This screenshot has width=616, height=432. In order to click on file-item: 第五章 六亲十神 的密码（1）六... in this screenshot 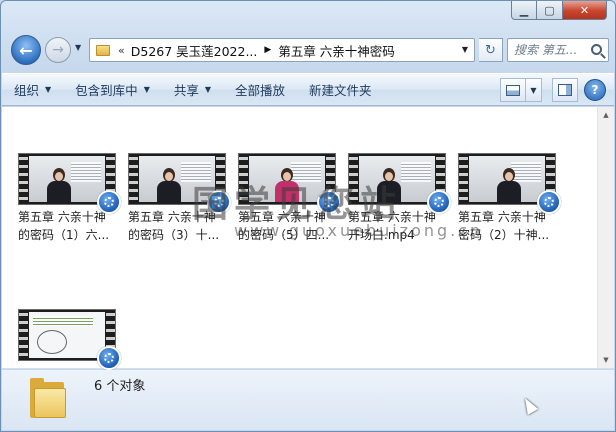, I will do `click(70, 198)`.